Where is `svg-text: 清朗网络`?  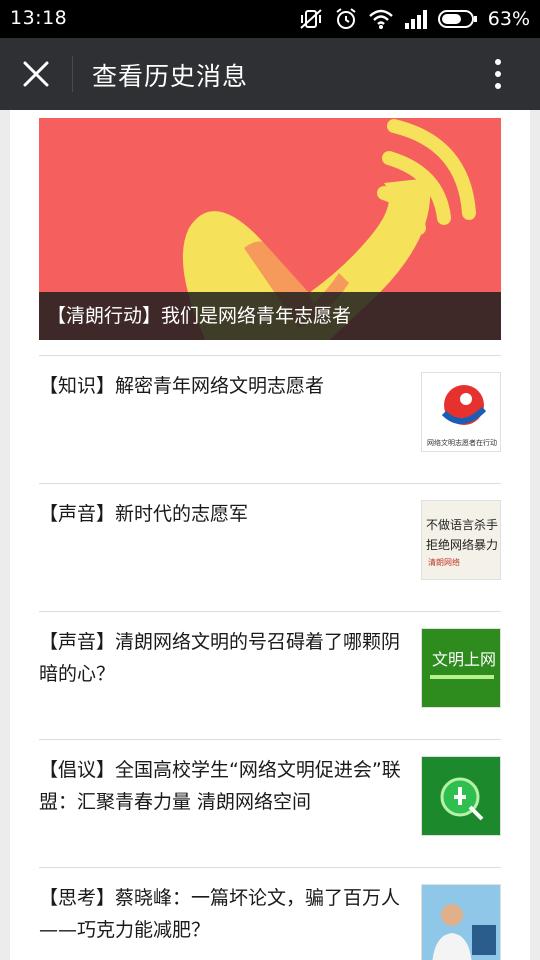 svg-text: 清朗网络 is located at coordinates (444, 562).